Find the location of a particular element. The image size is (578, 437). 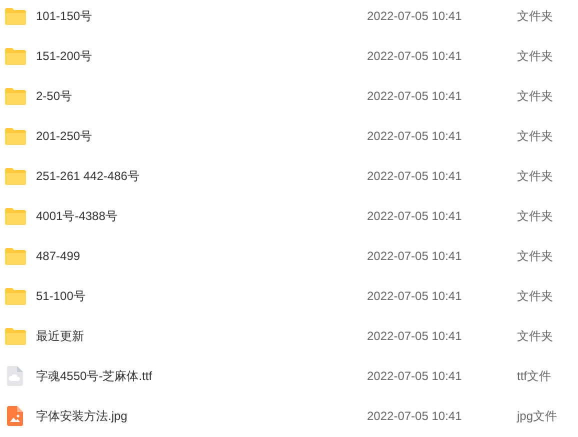

file-type: jpg文件 is located at coordinates (537, 416).